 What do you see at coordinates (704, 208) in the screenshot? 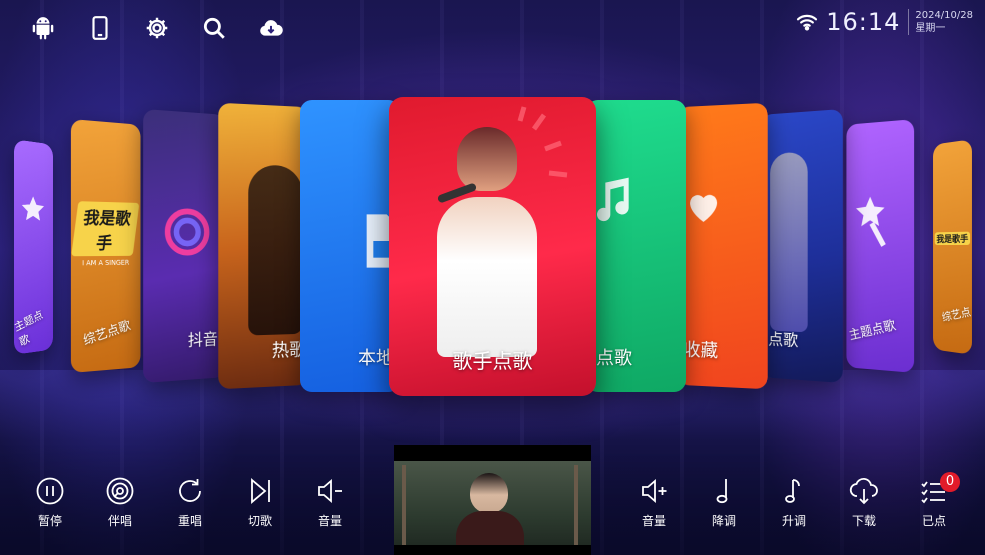
I see `heart-icon` at bounding box center [704, 208].